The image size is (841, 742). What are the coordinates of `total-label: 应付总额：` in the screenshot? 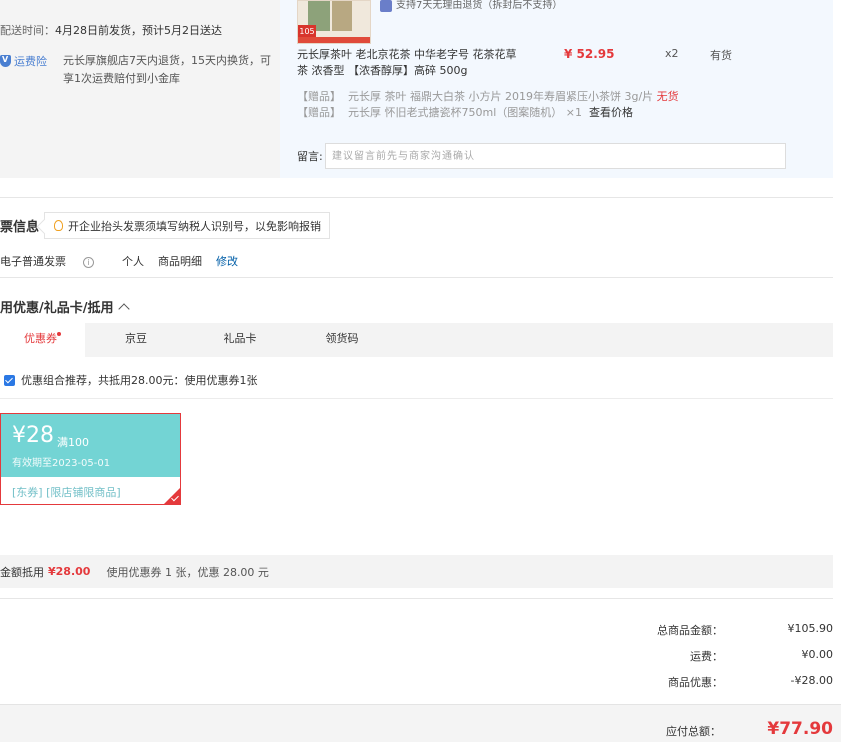 It's located at (693, 731).